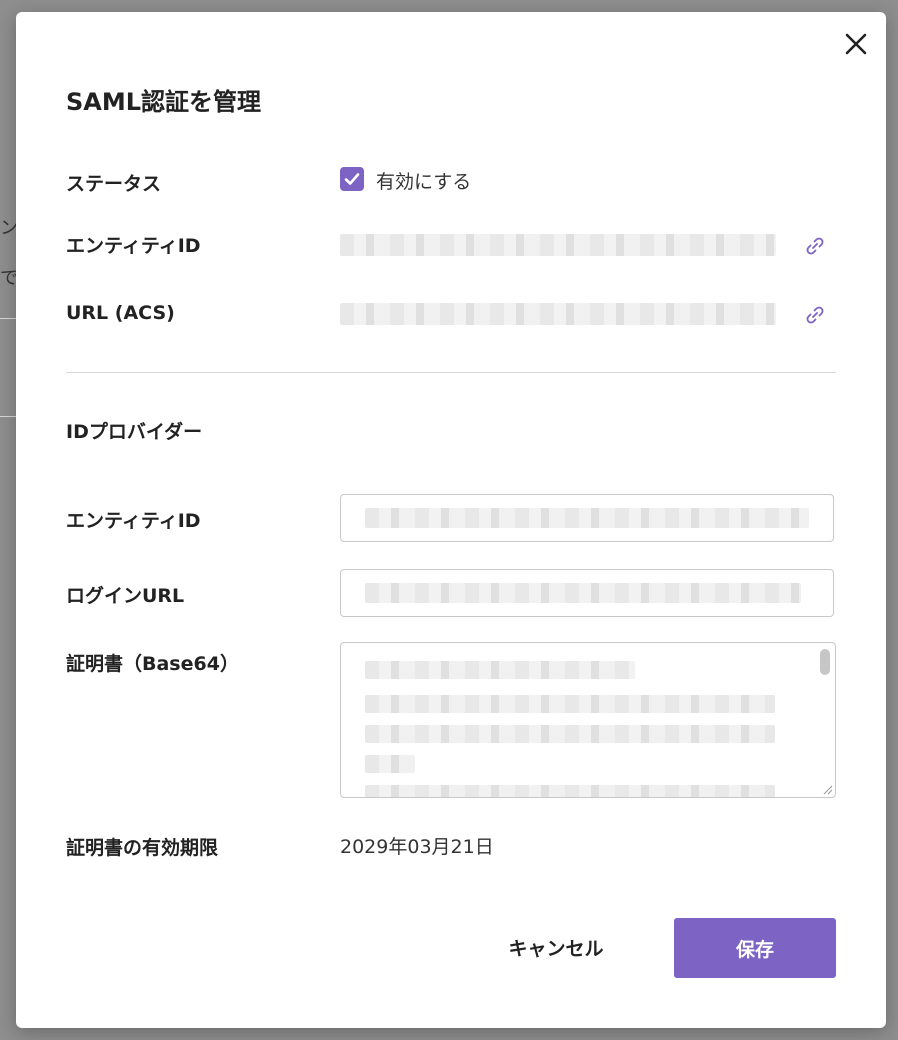  I want to click on acs-url-value, so click(558, 314).